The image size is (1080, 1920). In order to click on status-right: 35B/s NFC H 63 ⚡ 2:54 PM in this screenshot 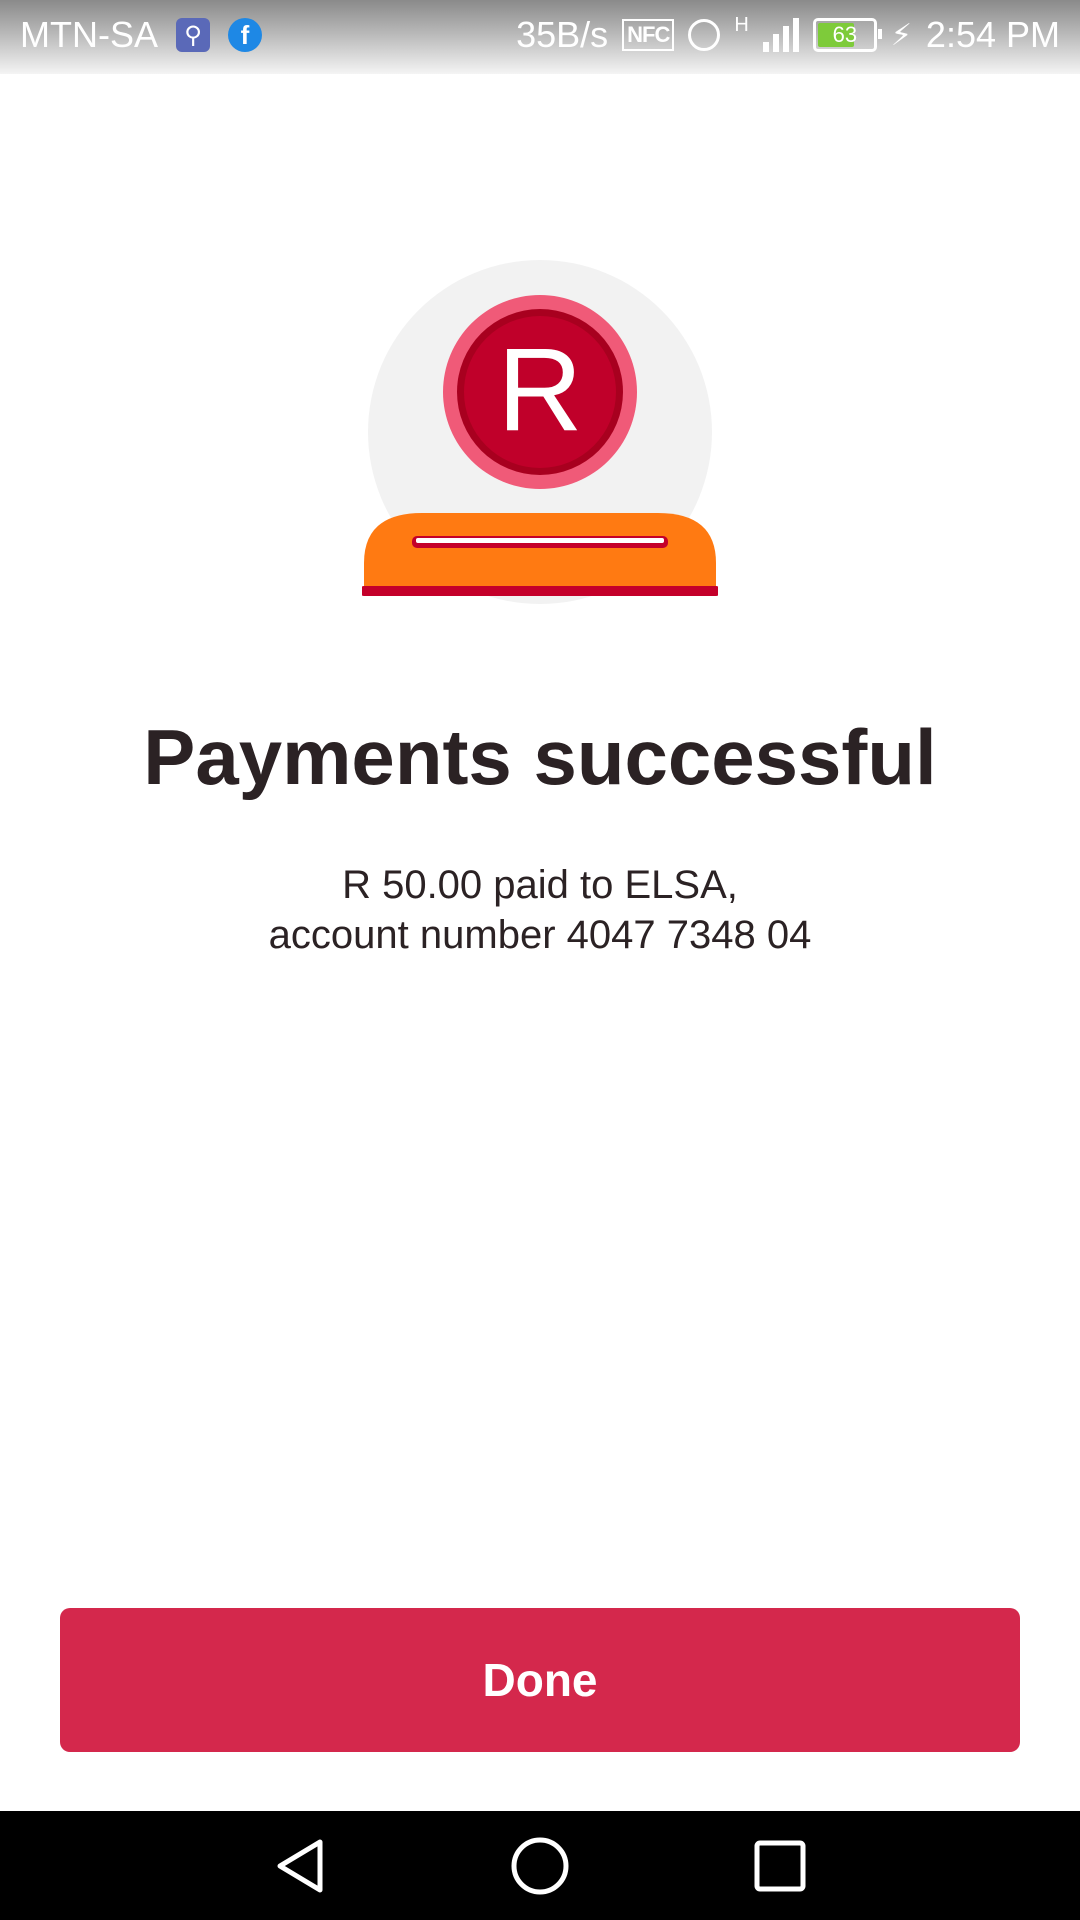, I will do `click(788, 35)`.